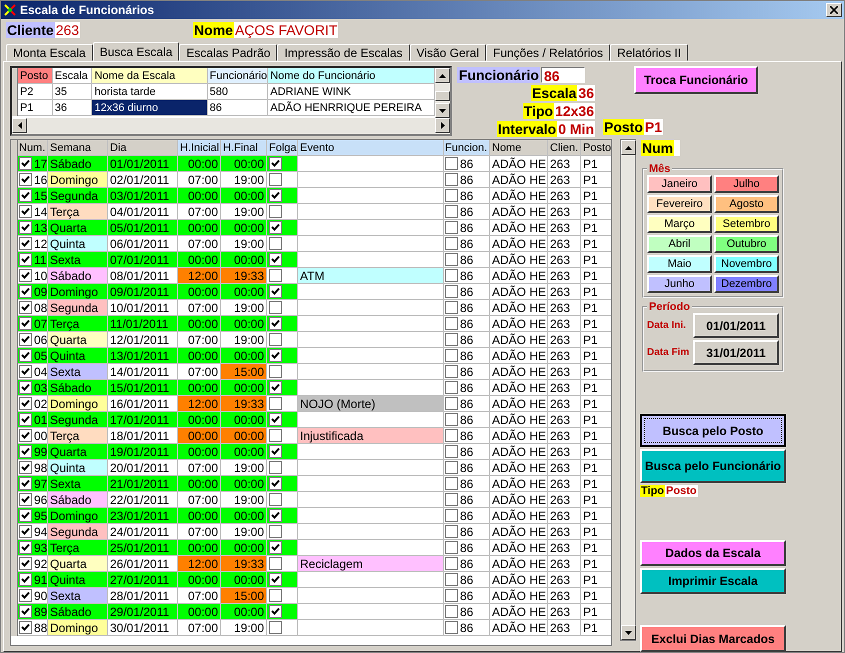 This screenshot has width=845, height=653. I want to click on month-button: Dezembro, so click(746, 284).